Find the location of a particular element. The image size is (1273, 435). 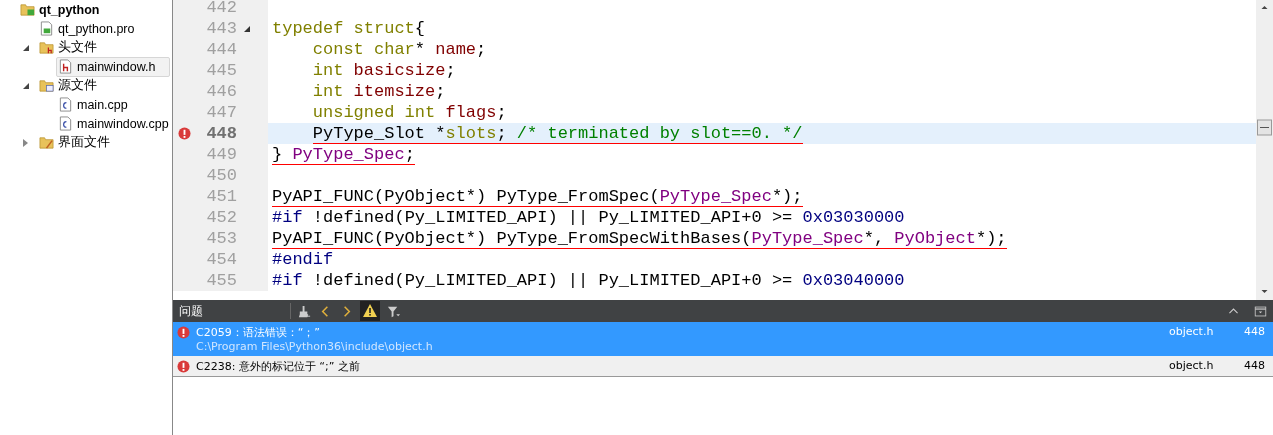

line-number: 453 is located at coordinates (221, 238).